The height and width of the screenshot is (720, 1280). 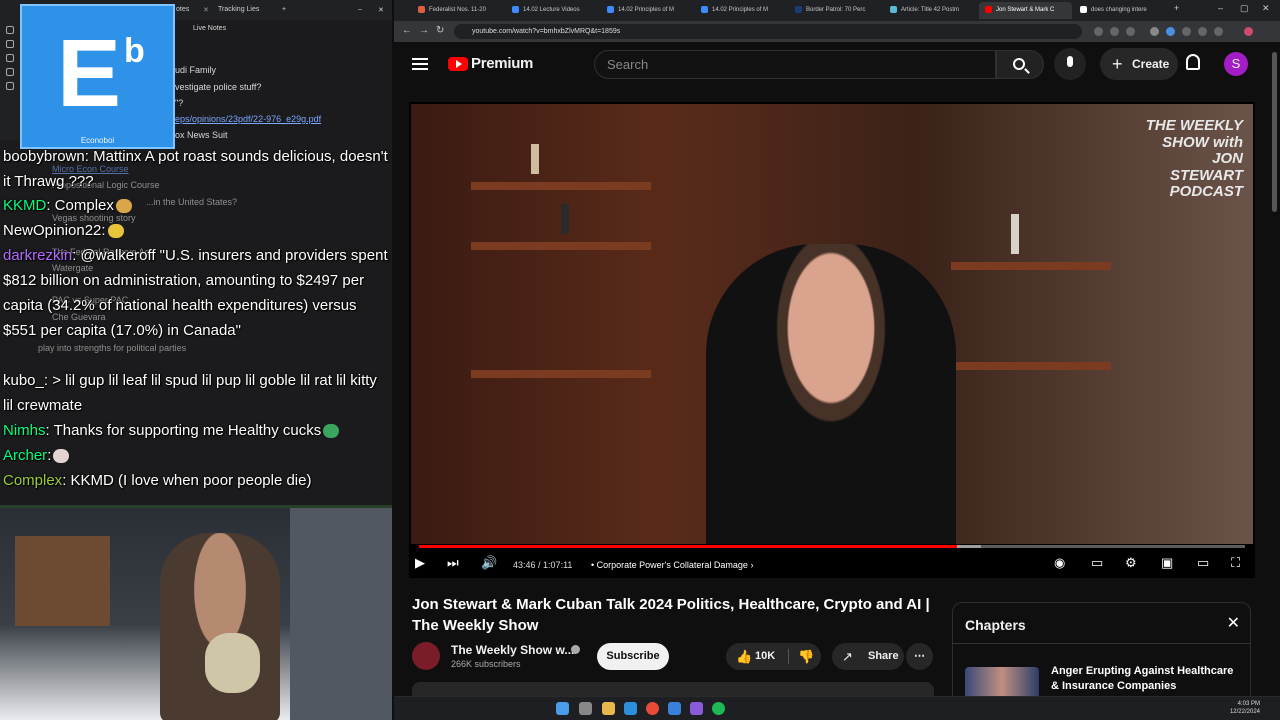 What do you see at coordinates (1120, 10) in the screenshot?
I see `browser-tab: does changing intere` at bounding box center [1120, 10].